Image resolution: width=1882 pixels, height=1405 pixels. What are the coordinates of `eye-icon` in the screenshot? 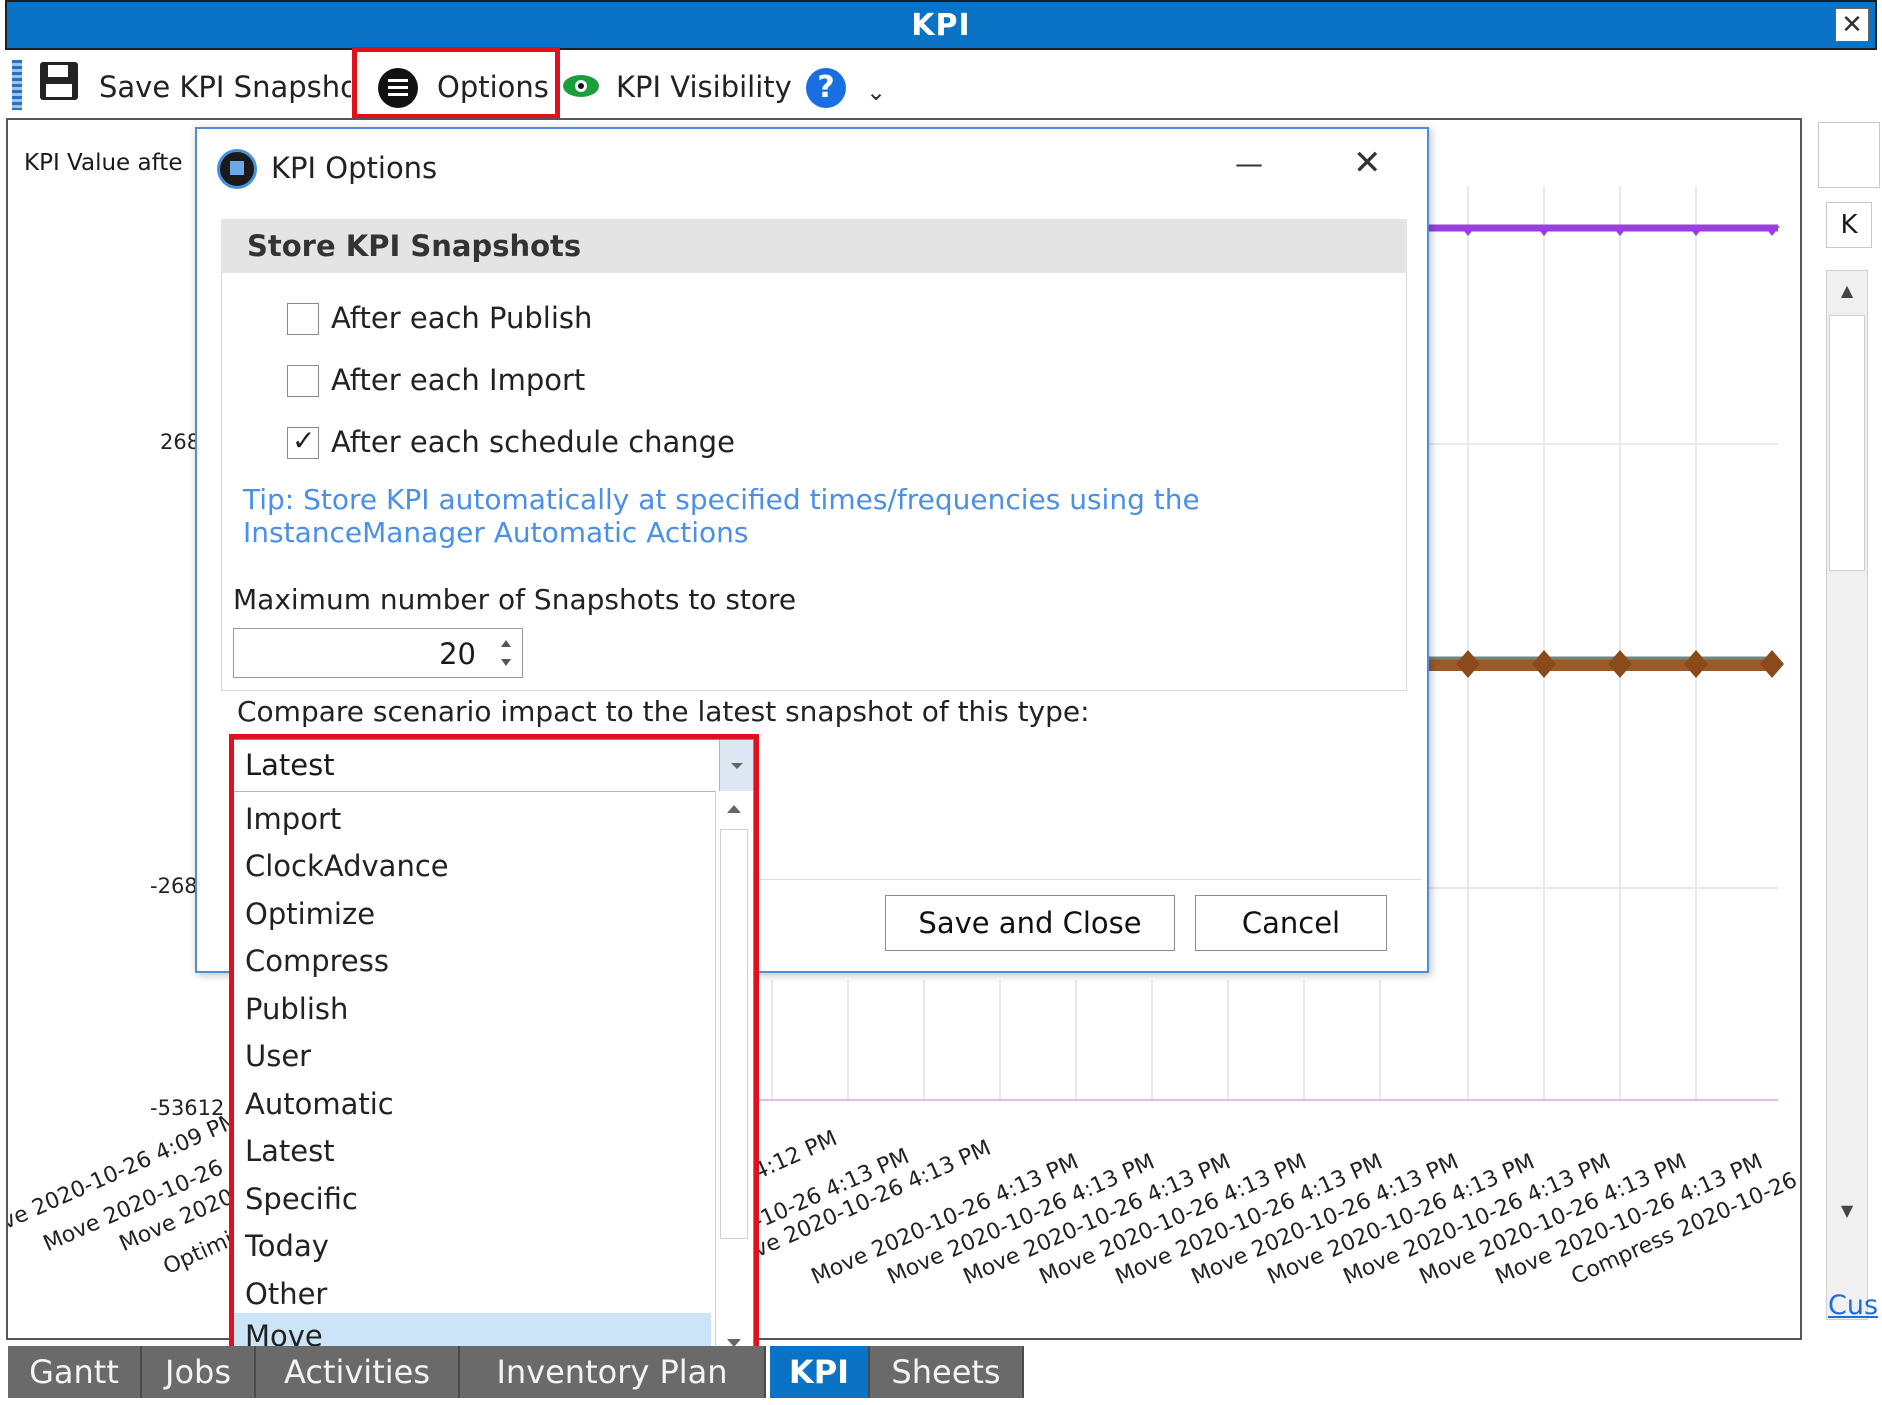 It's located at (581, 86).